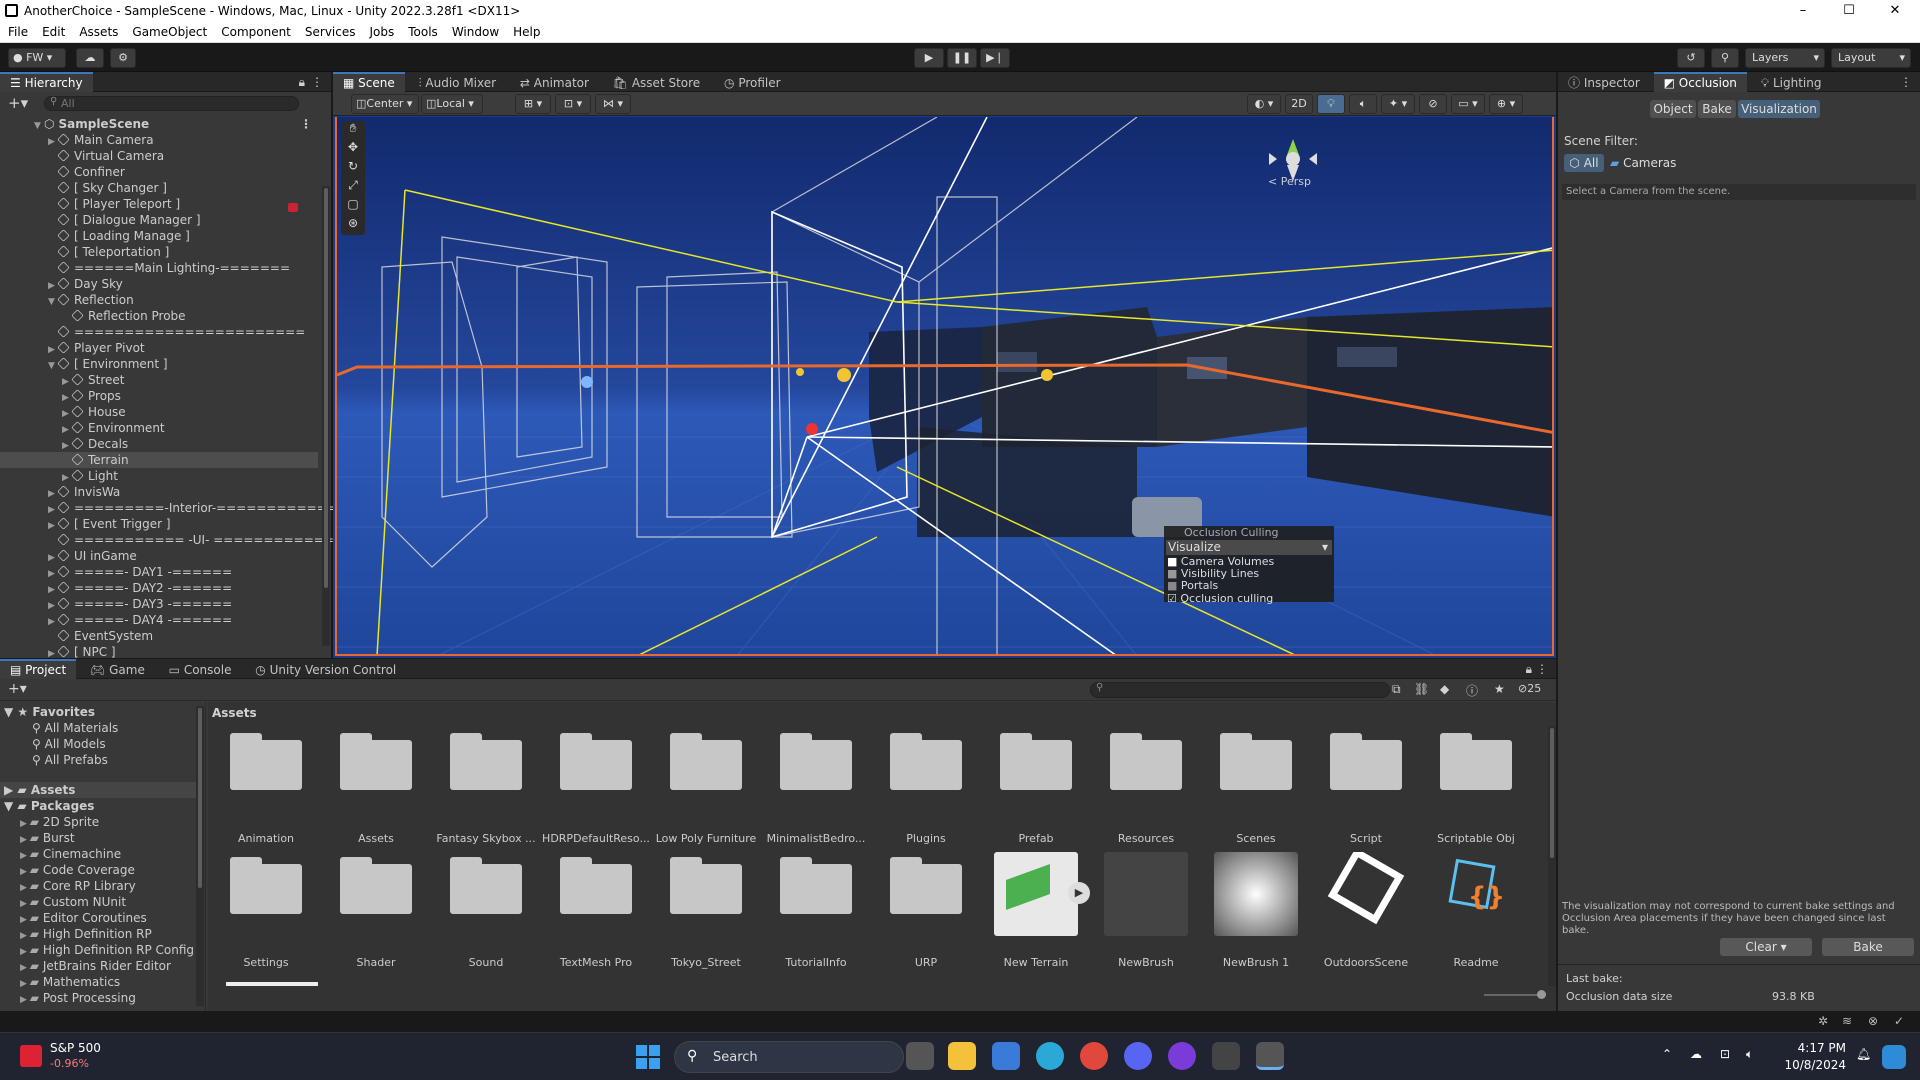 The image size is (1920, 1080). What do you see at coordinates (1823, 1021) in the screenshot?
I see `bug-icon: ✲` at bounding box center [1823, 1021].